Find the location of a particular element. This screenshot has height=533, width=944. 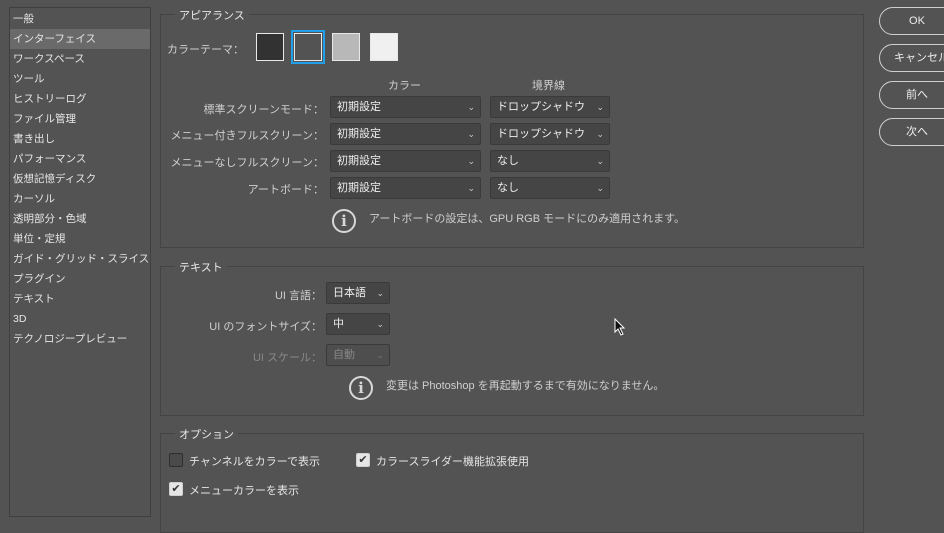

previous-button: 前へ is located at coordinates (911, 95).